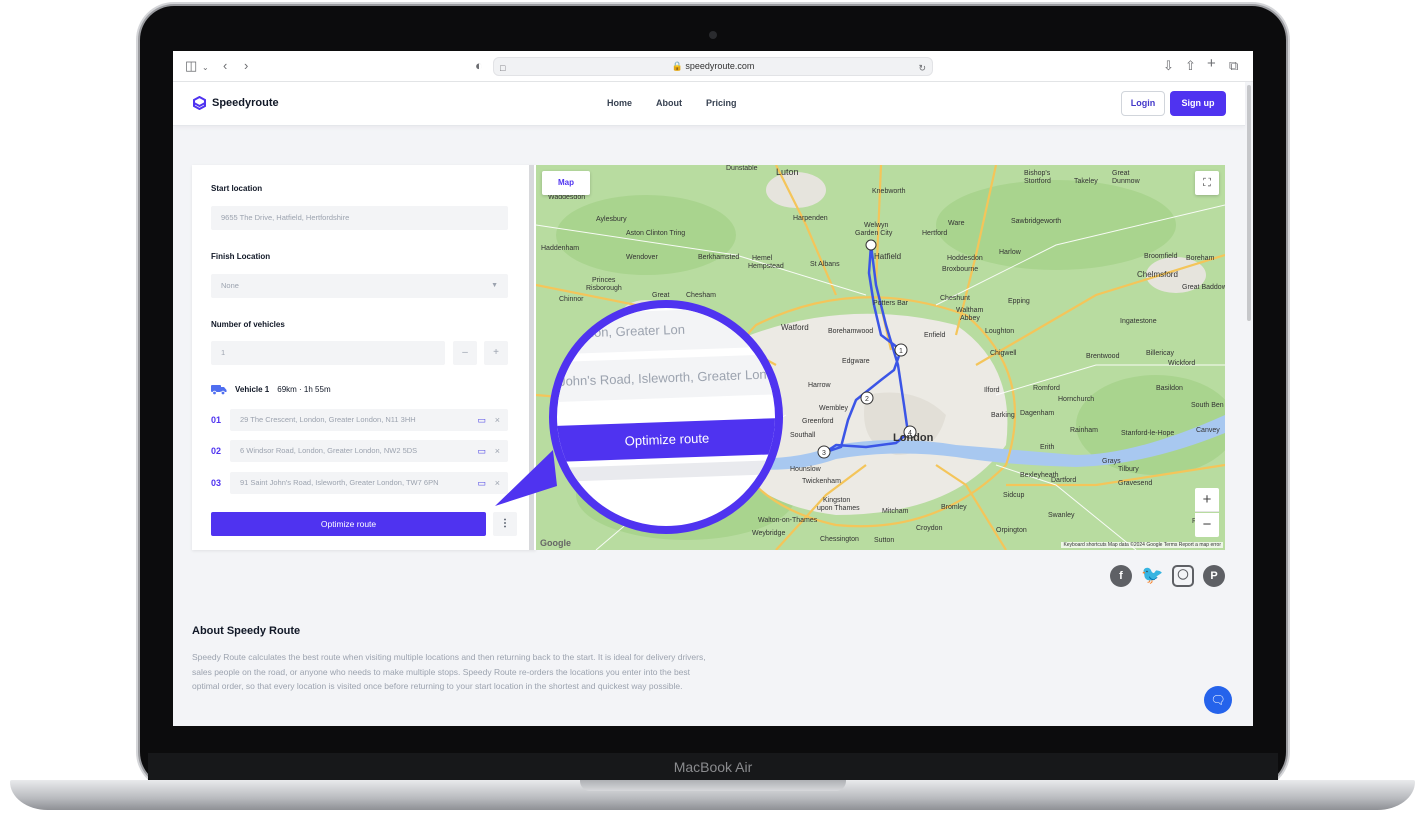  Describe the element at coordinates (1207, 525) in the screenshot. I see `zoom-out-button: −` at that location.